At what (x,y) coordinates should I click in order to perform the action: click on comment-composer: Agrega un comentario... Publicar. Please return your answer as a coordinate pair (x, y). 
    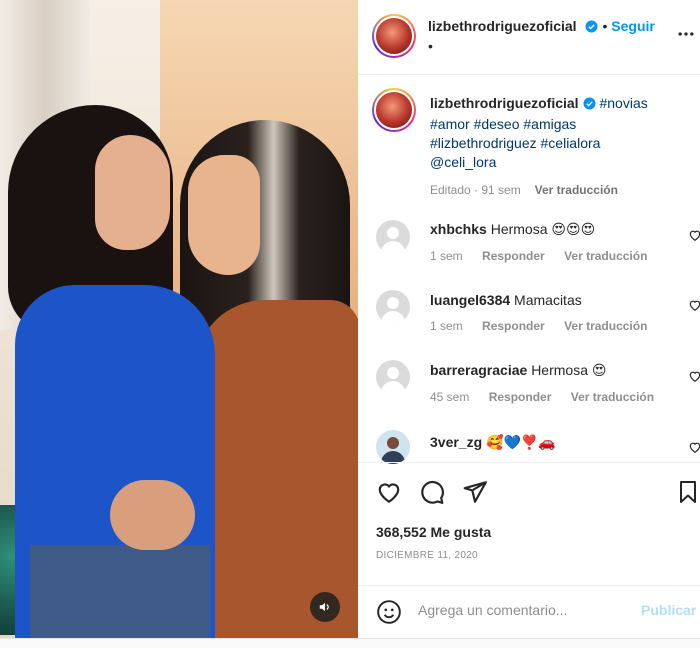
    Looking at the image, I should click on (529, 611).